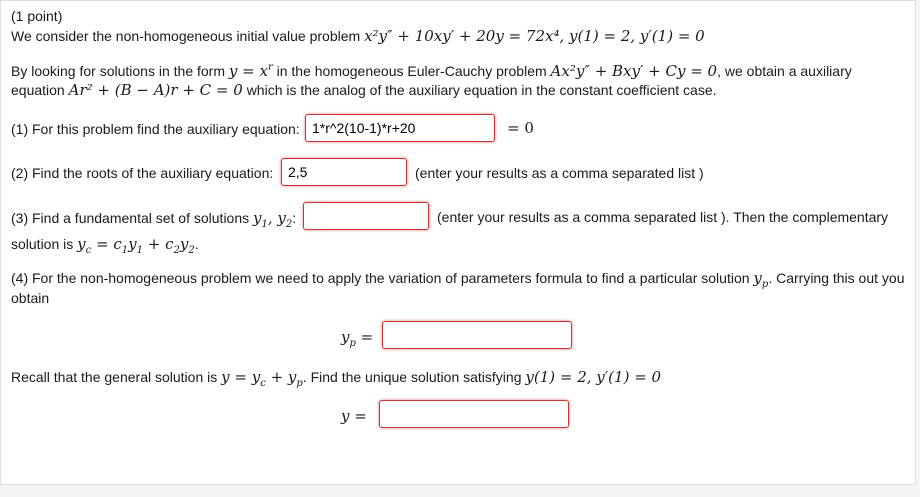 The image size is (920, 497). I want to click on paragraph-text: in the homogeneous Euler-Cauchy problem, so click(411, 71).